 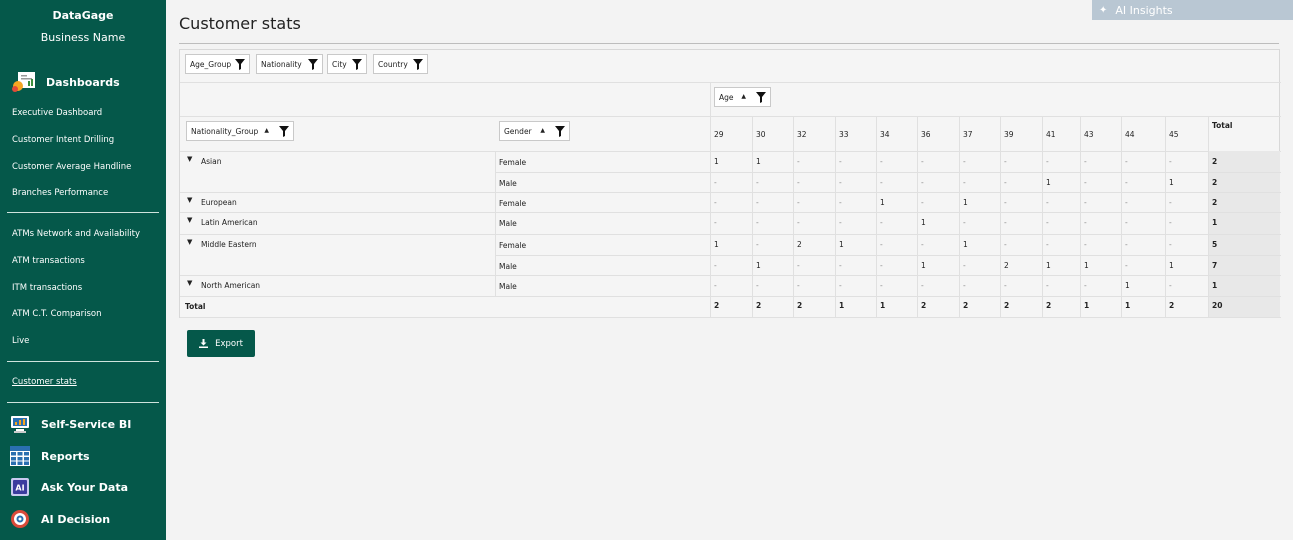 I want to click on nav-ask-your-data: AI Ask Your Data, so click(x=69, y=487).